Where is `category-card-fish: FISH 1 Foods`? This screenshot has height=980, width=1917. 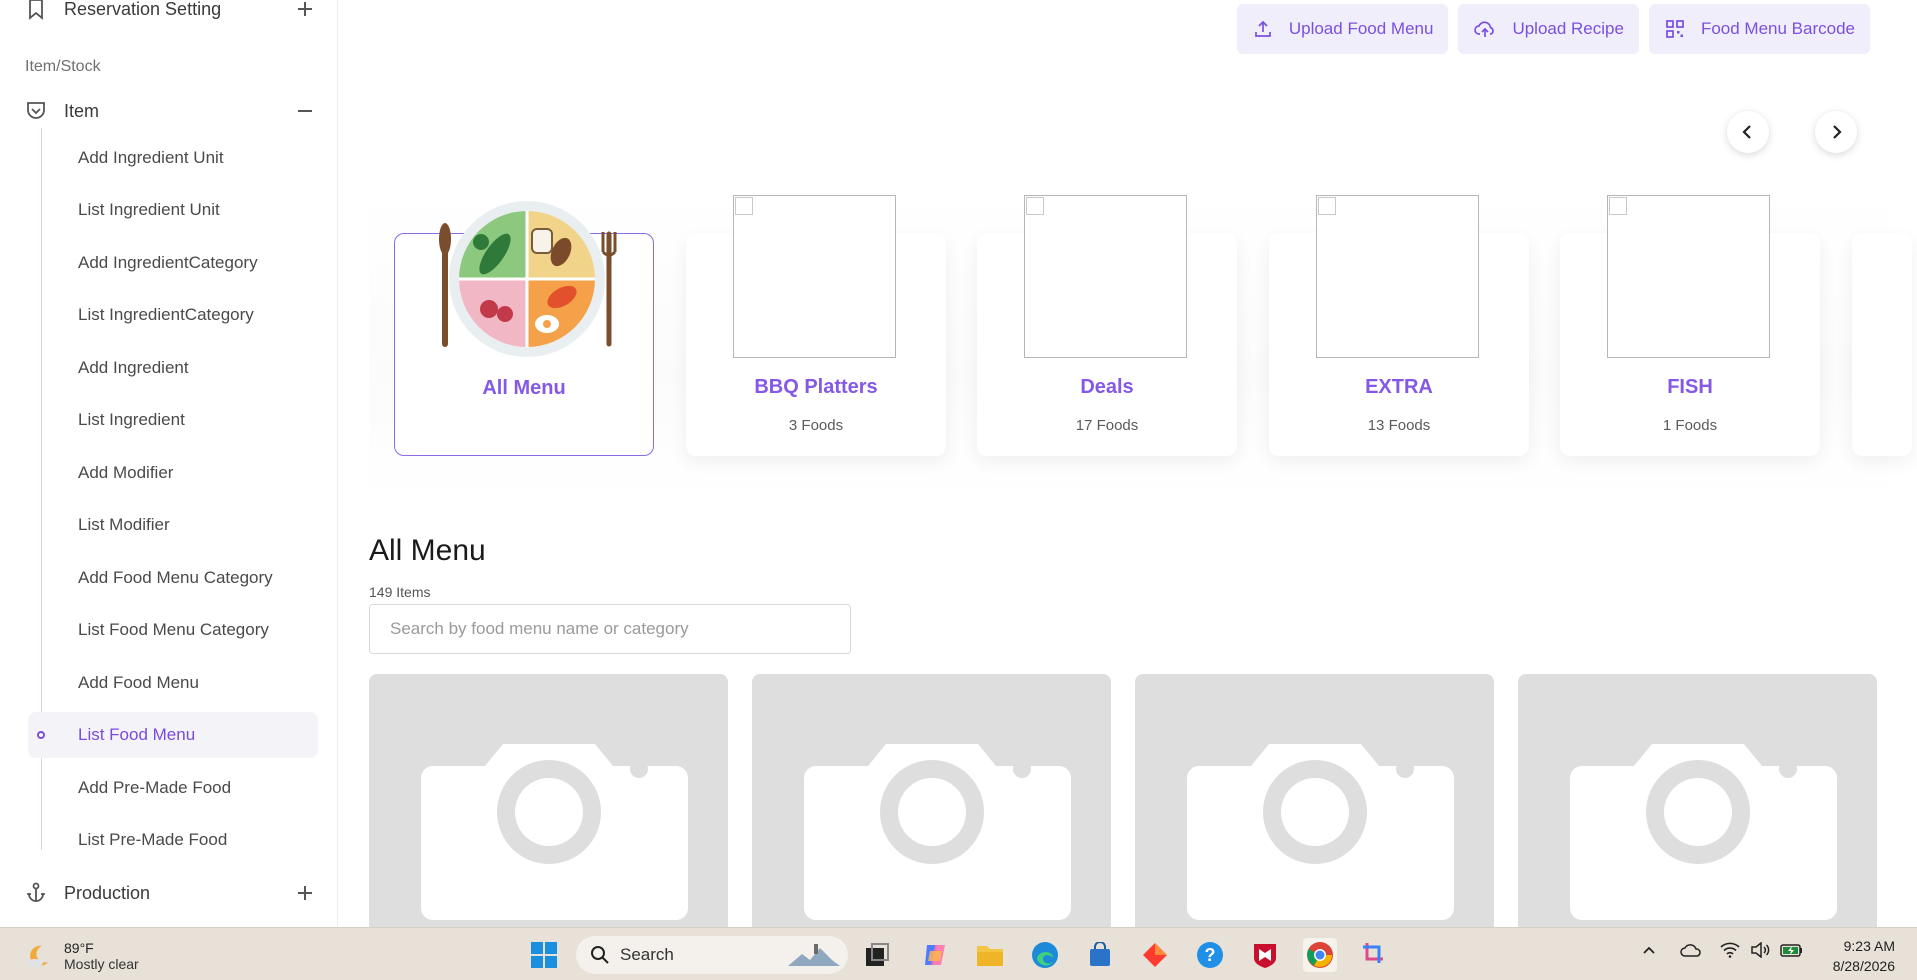 category-card-fish: FISH 1 Foods is located at coordinates (1690, 325).